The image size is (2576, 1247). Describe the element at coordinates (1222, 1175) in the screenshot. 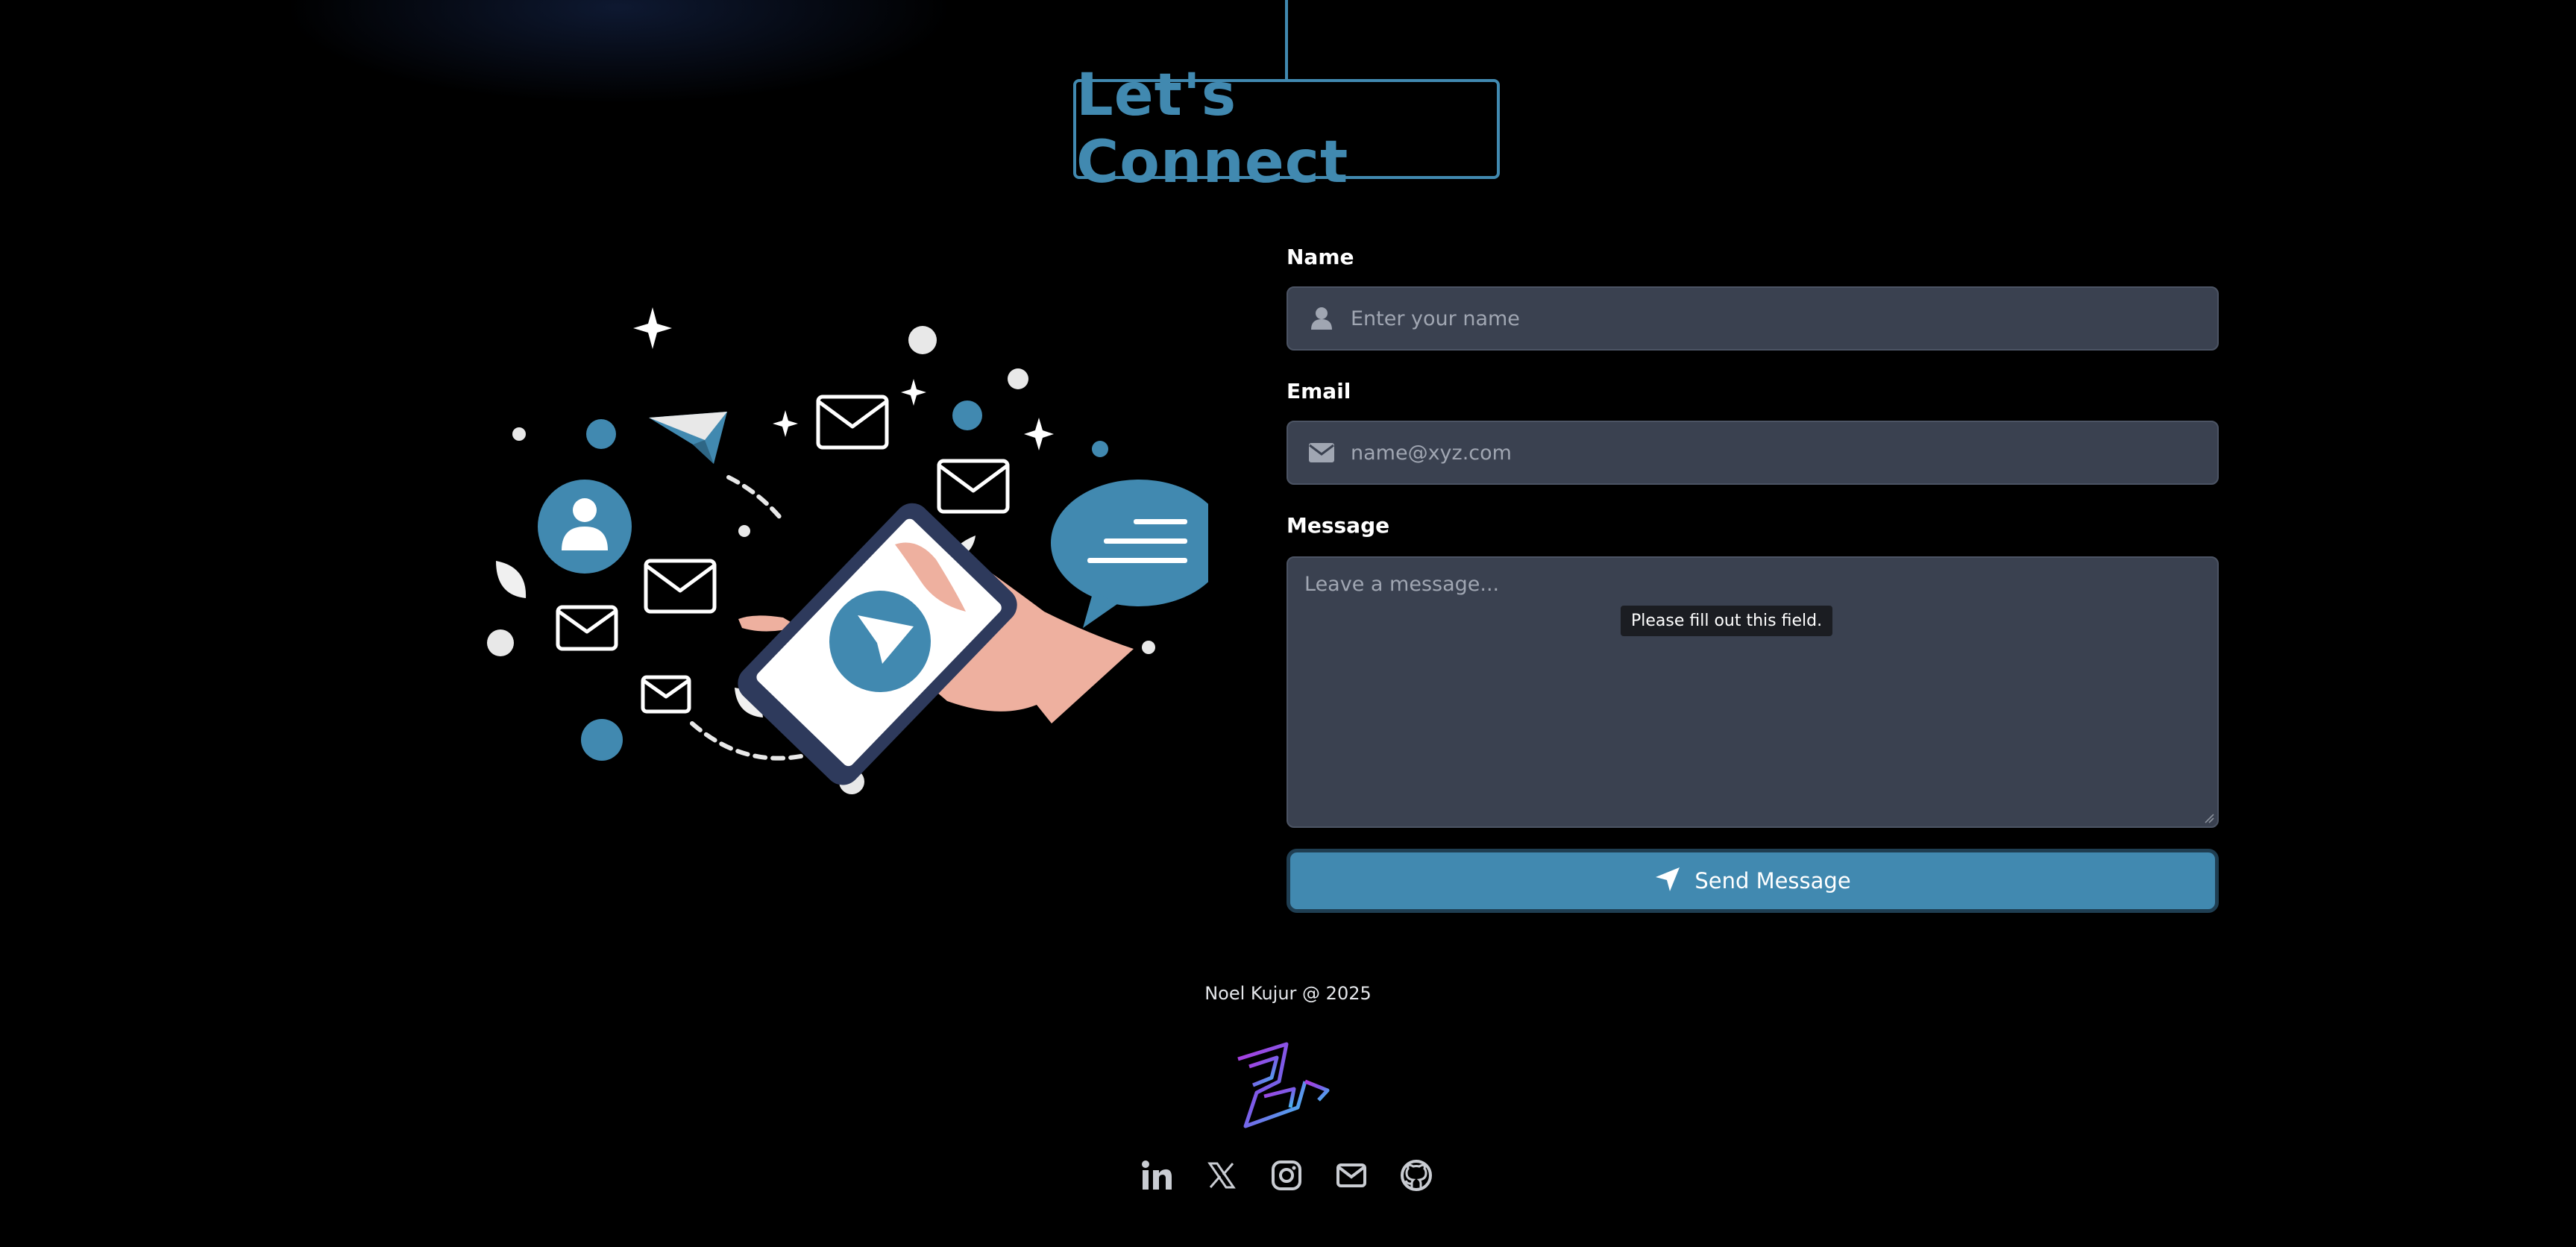

I see `x-icon` at that location.